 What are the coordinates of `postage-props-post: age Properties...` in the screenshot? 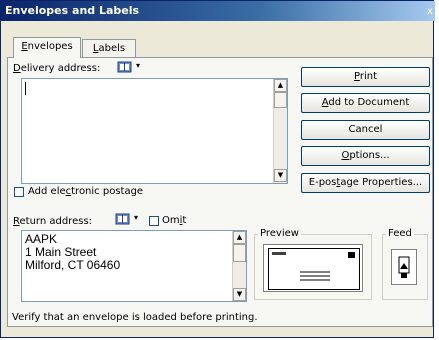 It's located at (381, 182).